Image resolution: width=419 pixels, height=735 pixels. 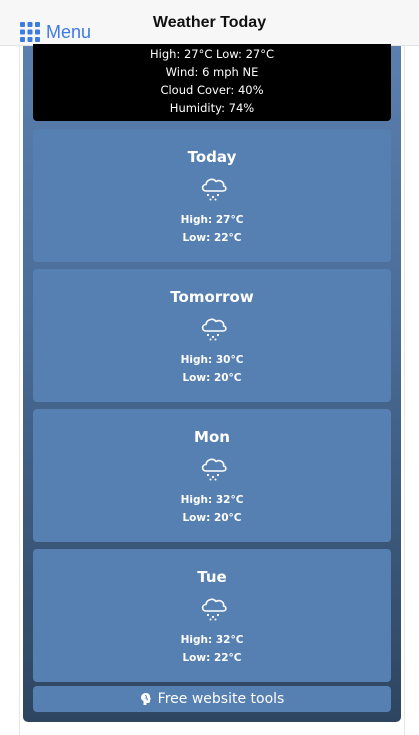 I want to click on page-title: Weather Today, so click(x=209, y=22).